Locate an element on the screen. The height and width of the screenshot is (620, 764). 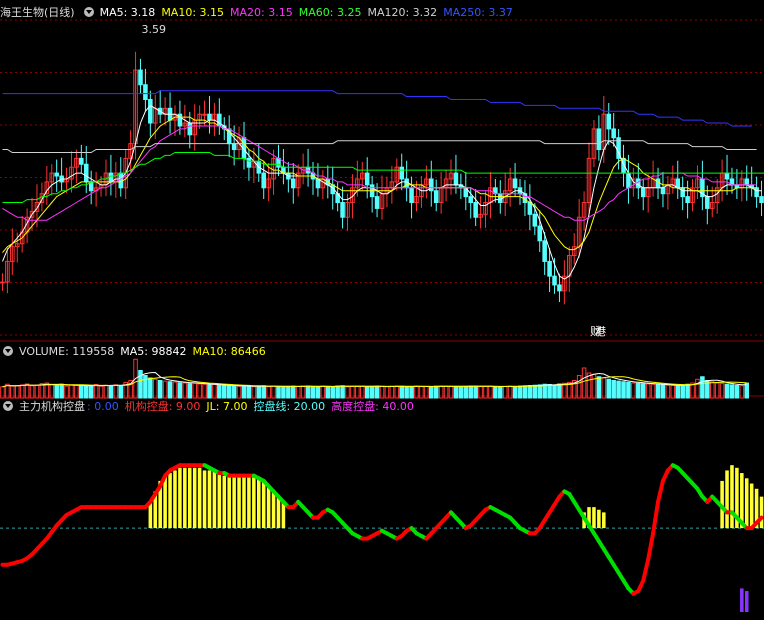
ma20-readout: MA20: 3.15 is located at coordinates (261, 12).